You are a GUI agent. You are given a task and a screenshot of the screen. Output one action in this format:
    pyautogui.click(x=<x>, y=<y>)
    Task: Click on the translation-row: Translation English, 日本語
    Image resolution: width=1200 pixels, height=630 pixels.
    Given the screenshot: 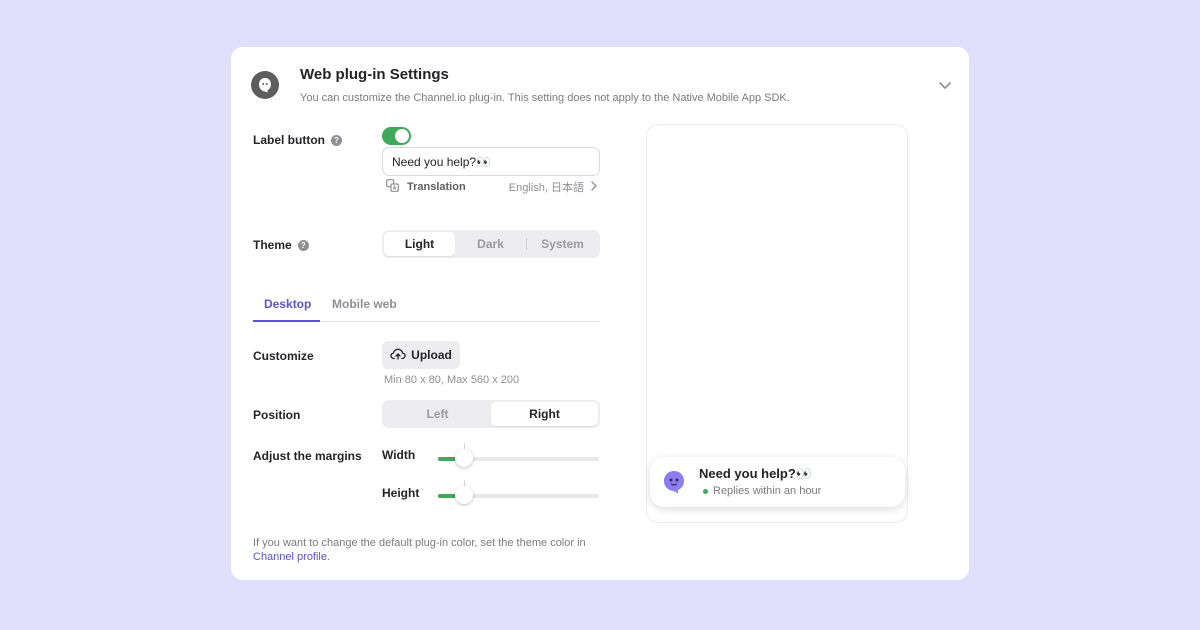 What is the action you would take?
    pyautogui.click(x=492, y=187)
    